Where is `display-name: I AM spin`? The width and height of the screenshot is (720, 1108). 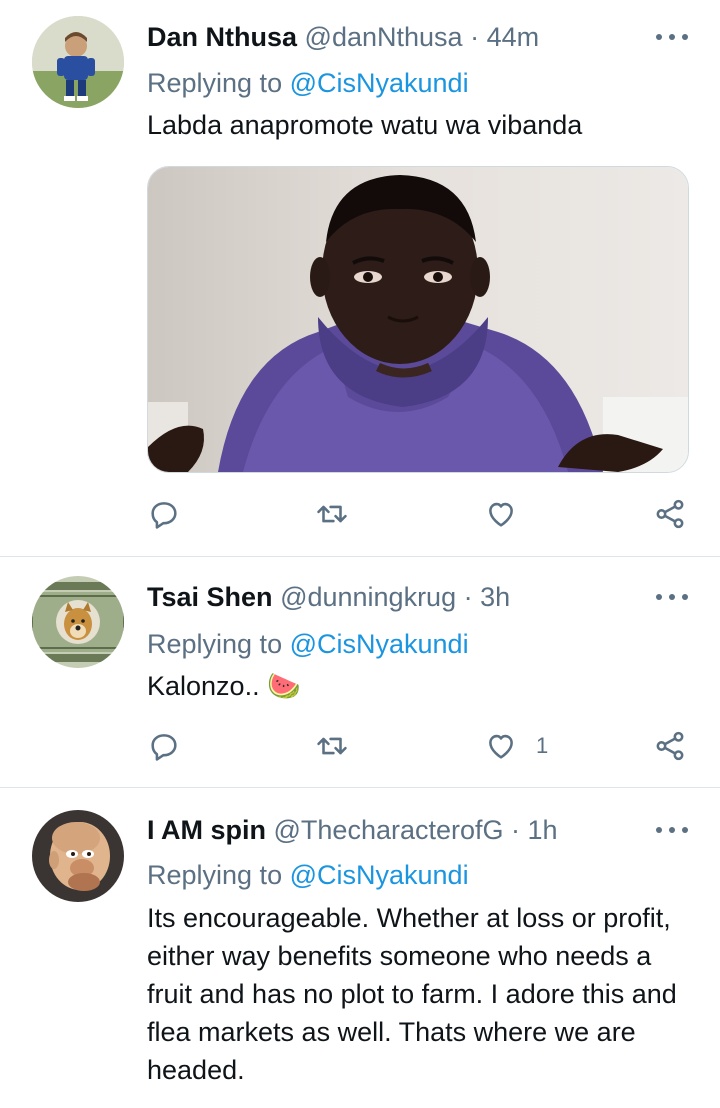
display-name: I AM spin is located at coordinates (206, 830).